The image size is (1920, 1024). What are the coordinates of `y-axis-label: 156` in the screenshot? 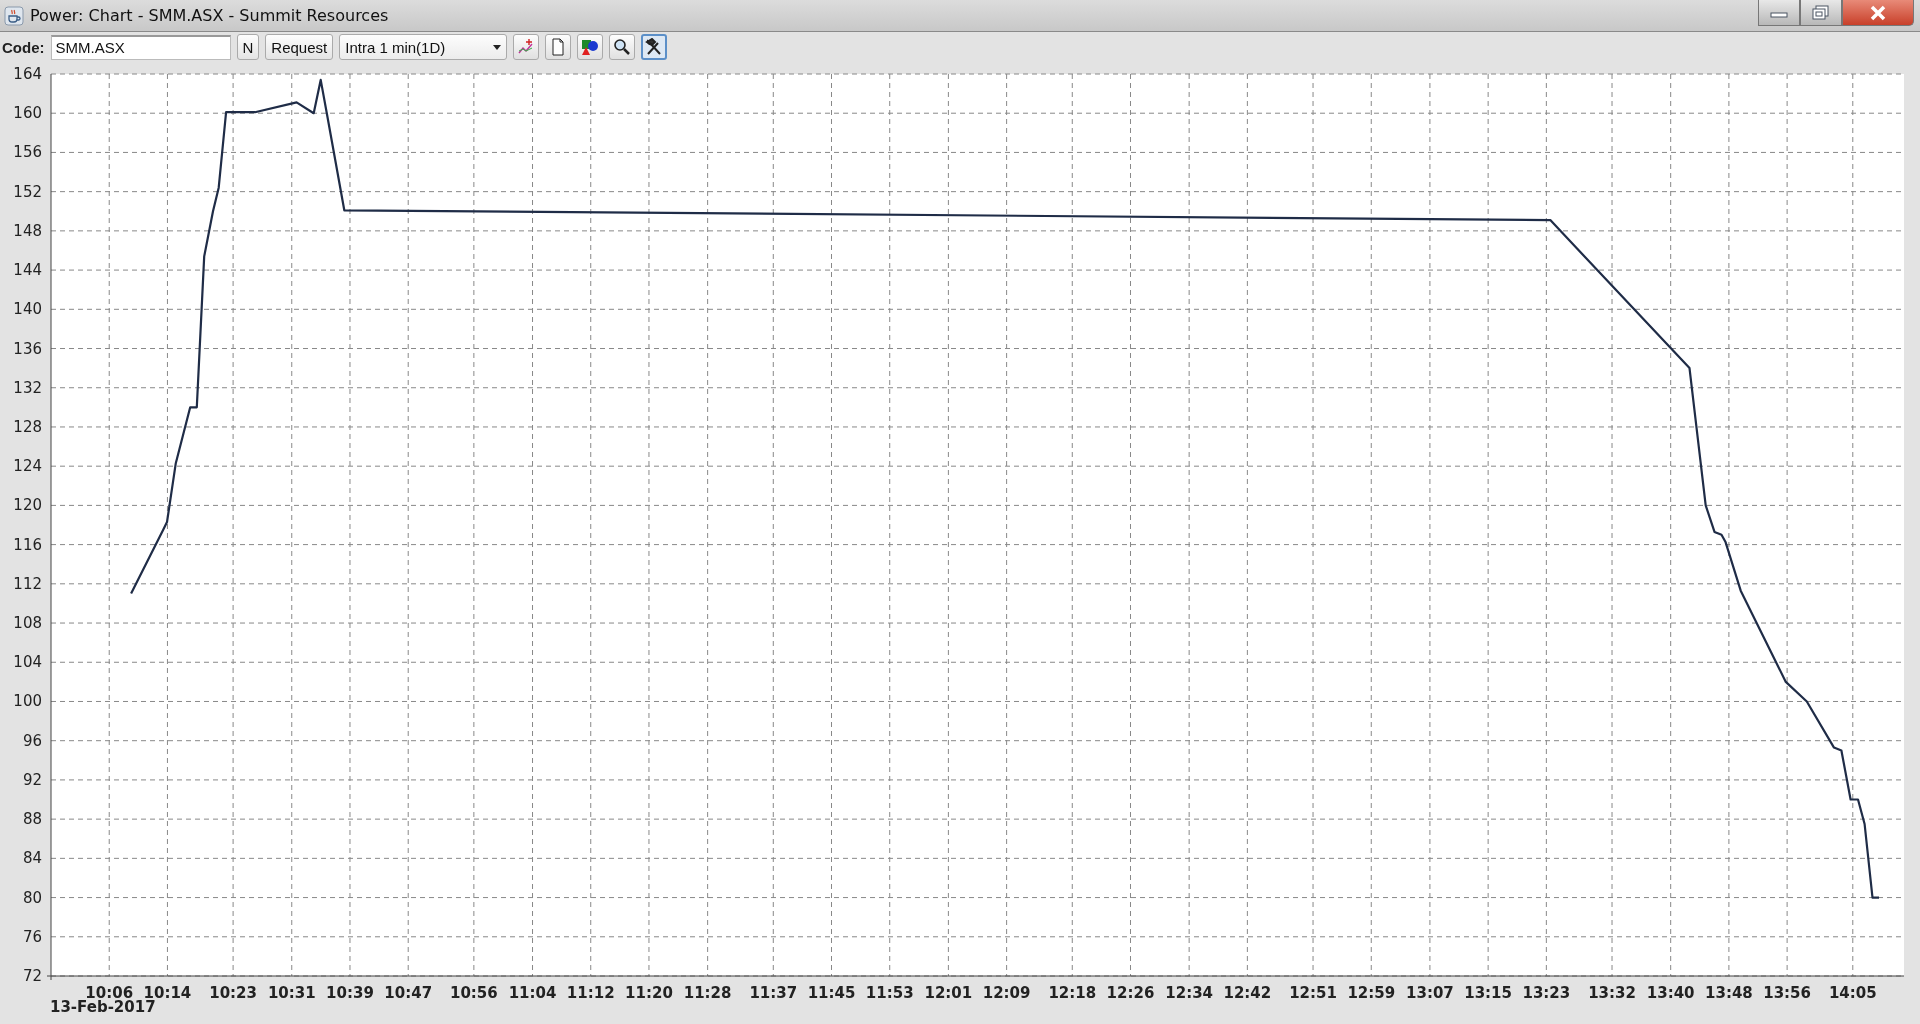 It's located at (27, 152).